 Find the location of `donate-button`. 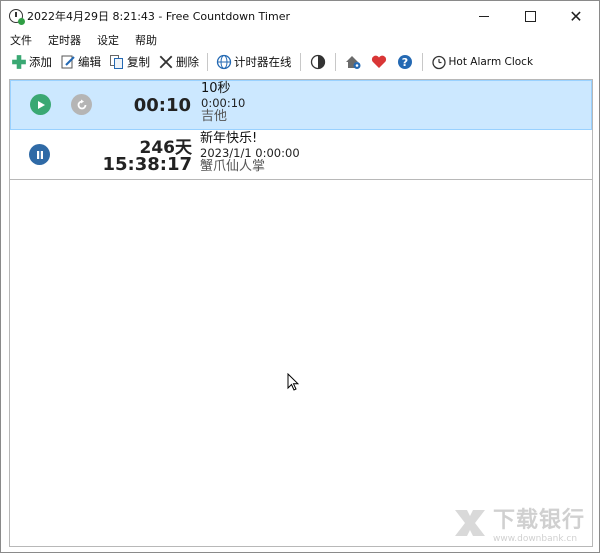

donate-button is located at coordinates (379, 62).